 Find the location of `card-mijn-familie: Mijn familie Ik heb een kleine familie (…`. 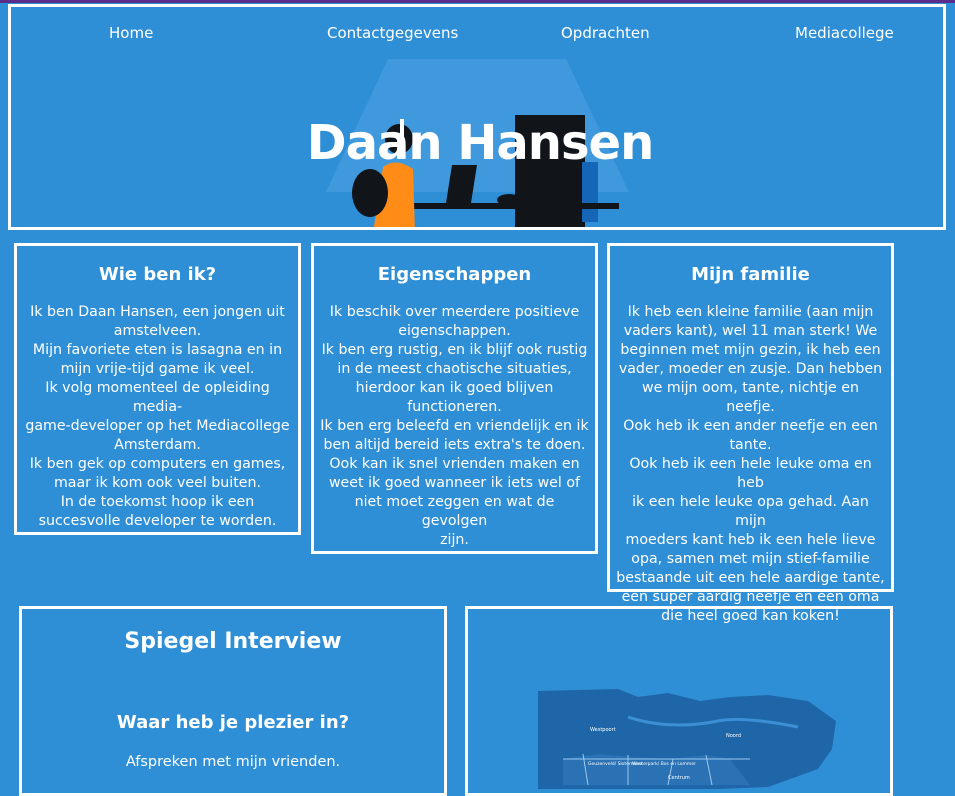

card-mijn-familie: Mijn familie Ik heb een kleine familie (… is located at coordinates (750, 433).